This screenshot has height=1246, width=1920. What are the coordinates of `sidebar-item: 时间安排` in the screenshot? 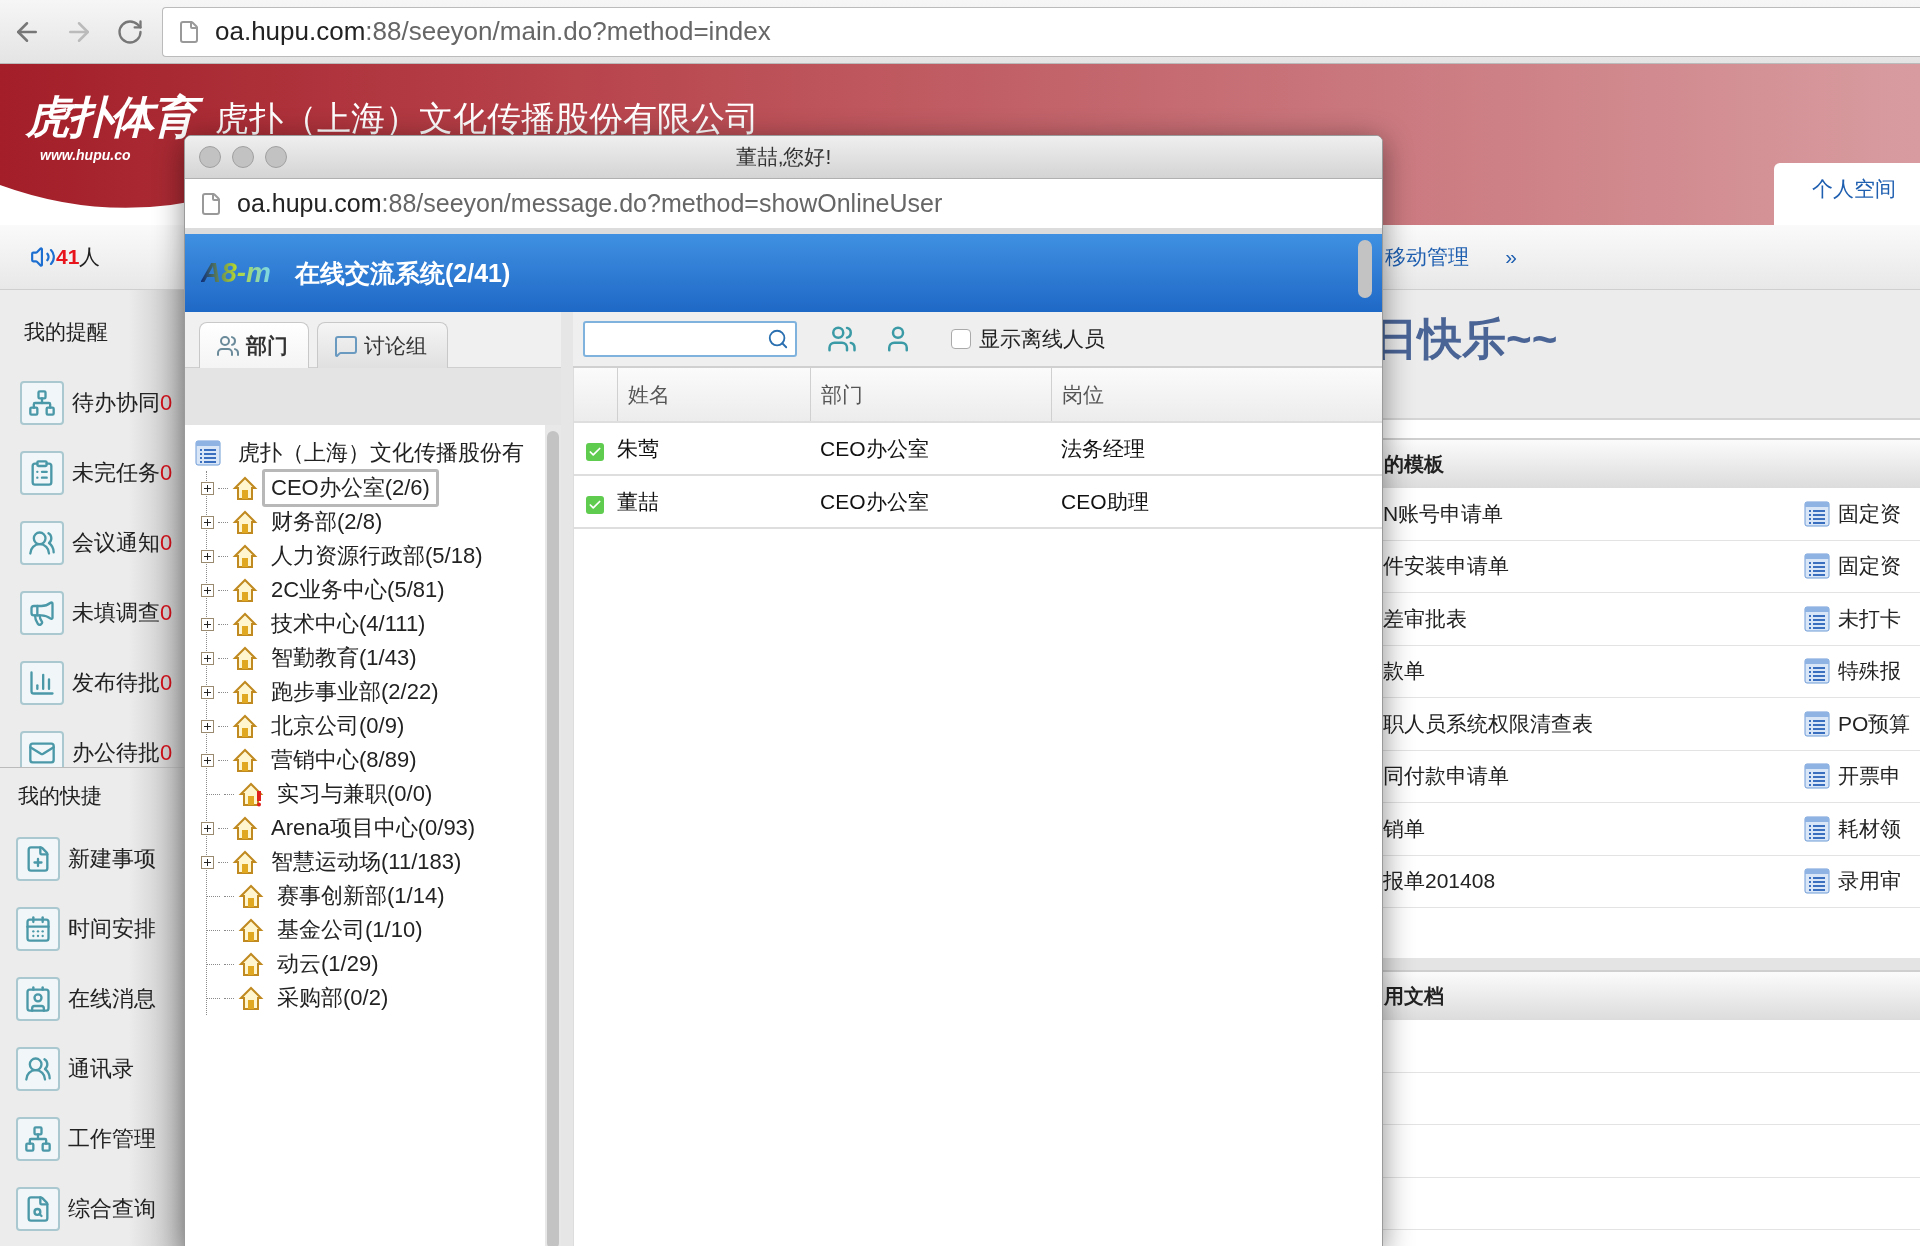 It's located at (112, 929).